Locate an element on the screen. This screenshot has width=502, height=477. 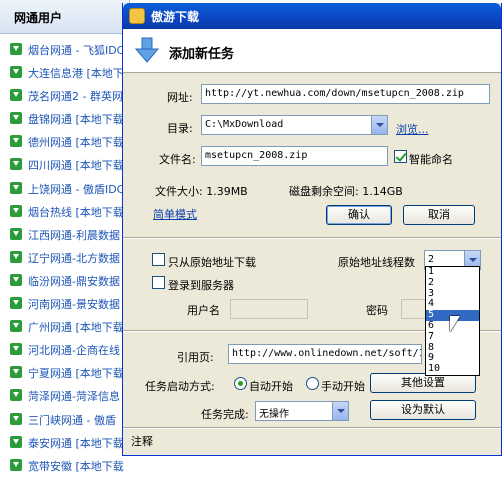
mirror-link: 四川网通 [本地下载 is located at coordinates (76, 165).